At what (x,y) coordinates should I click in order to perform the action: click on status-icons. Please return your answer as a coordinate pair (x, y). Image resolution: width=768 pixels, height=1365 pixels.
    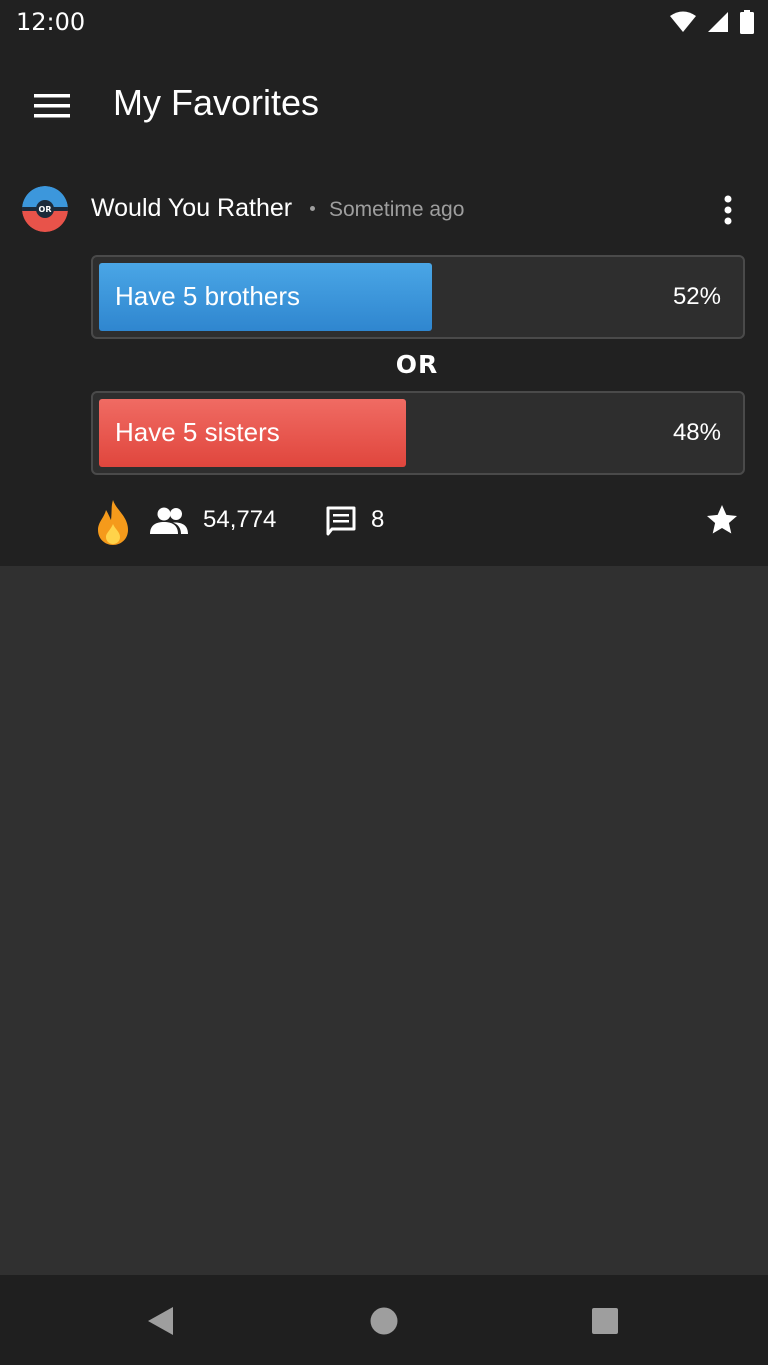
    Looking at the image, I should click on (712, 22).